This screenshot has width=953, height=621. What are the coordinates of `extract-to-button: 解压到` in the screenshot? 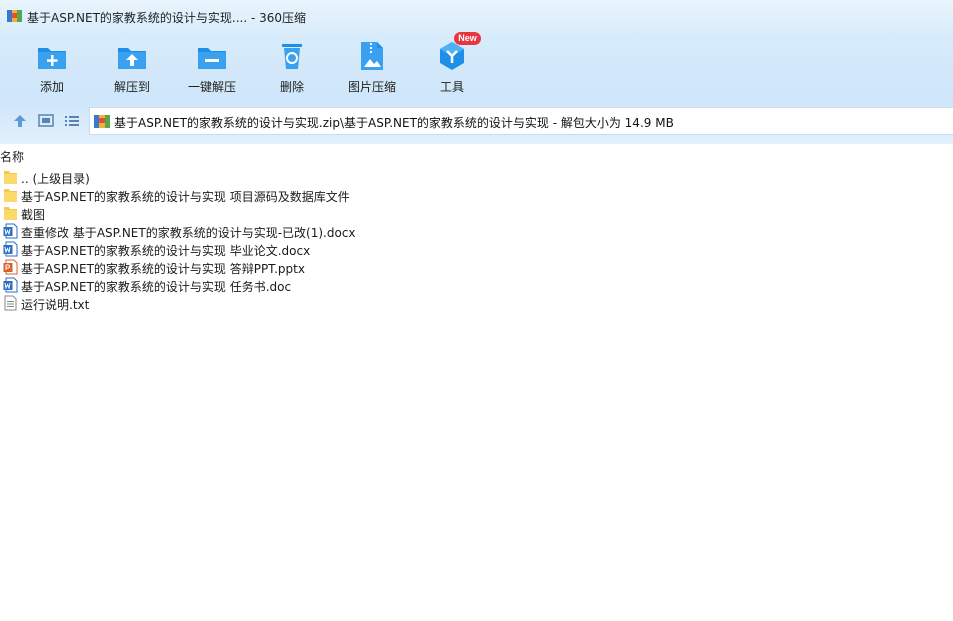 It's located at (132, 68).